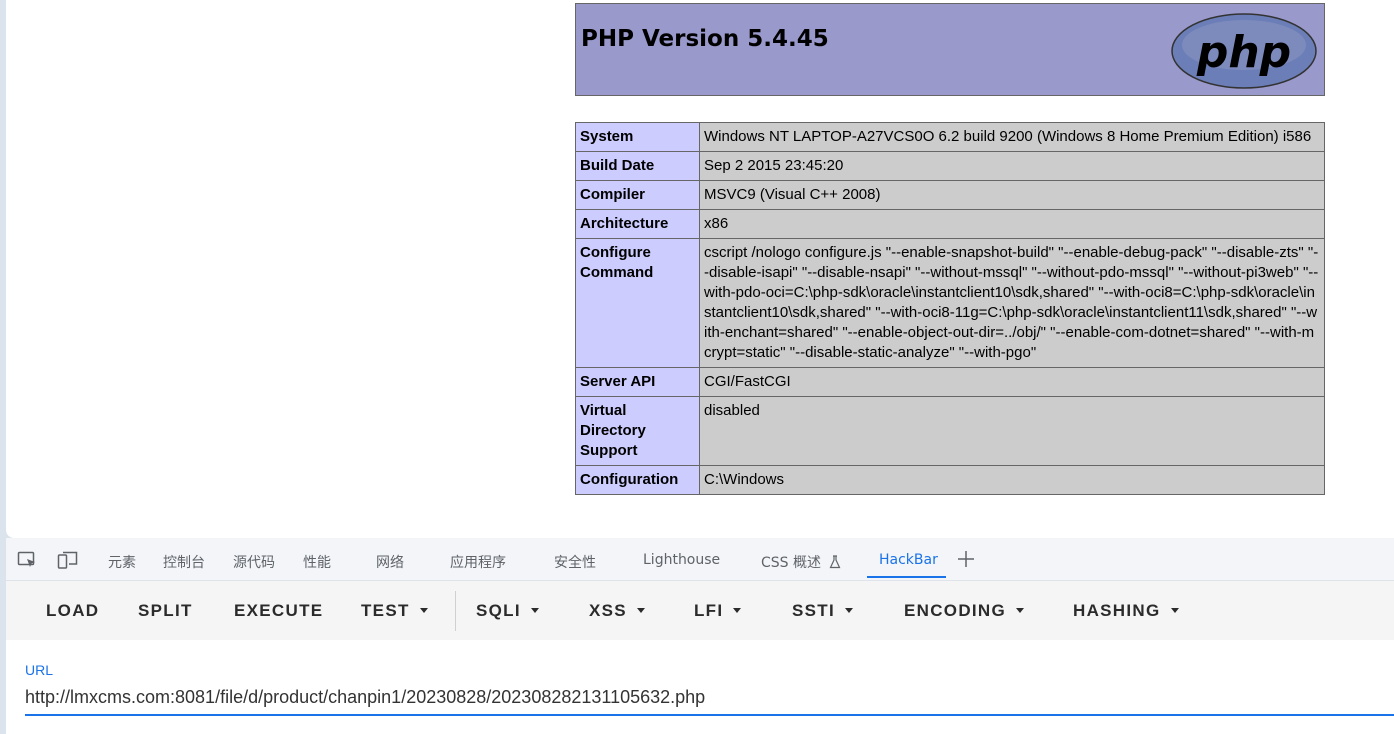  What do you see at coordinates (317, 562) in the screenshot?
I see `tab-performance: 性能` at bounding box center [317, 562].